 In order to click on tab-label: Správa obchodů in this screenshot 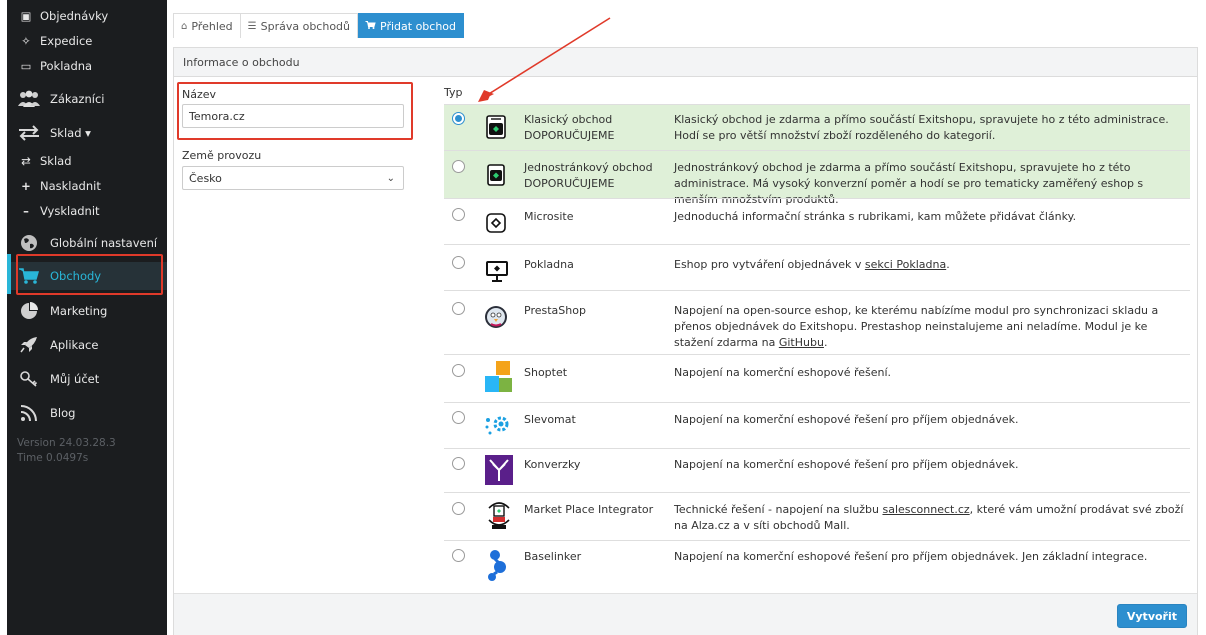, I will do `click(305, 26)`.